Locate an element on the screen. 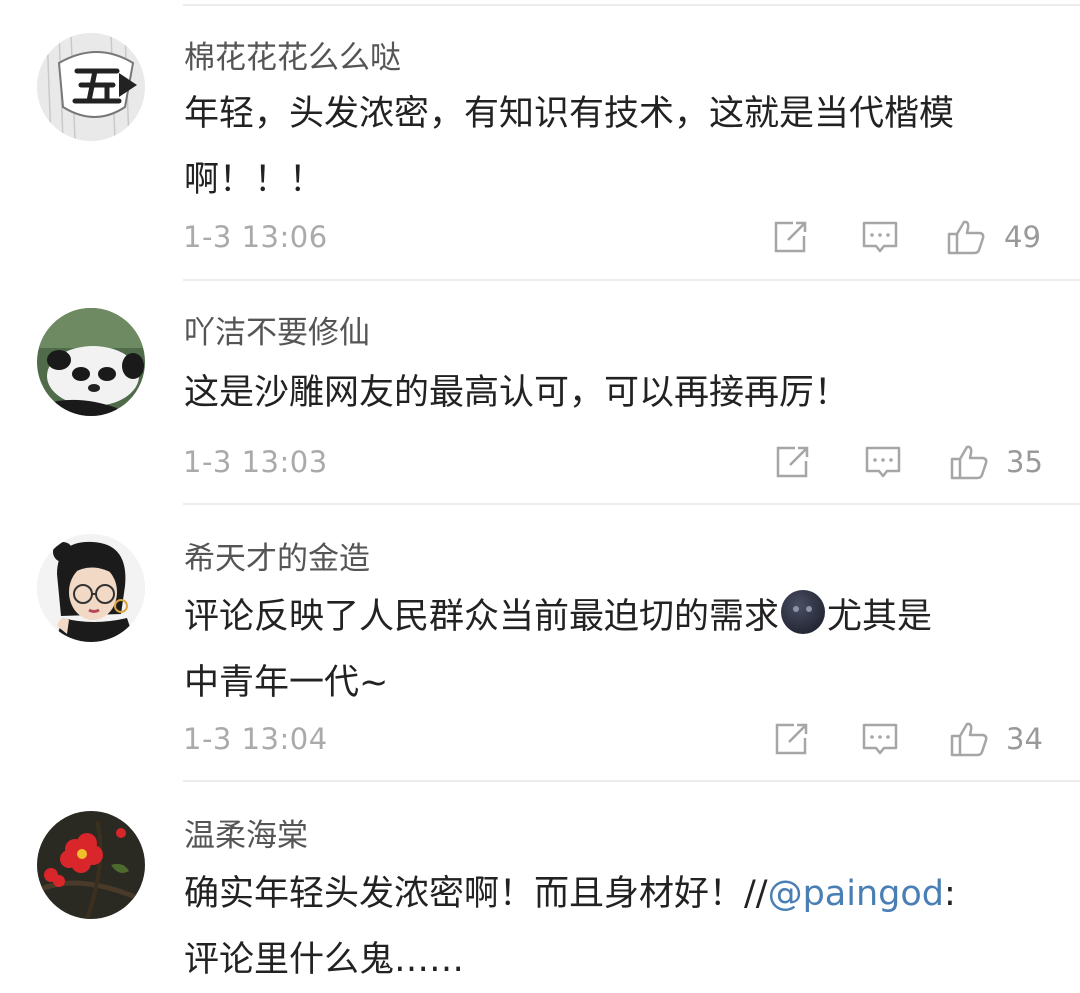 Image resolution: width=1080 pixels, height=993 pixels. comment-text-segment: 评论反映了人民群众当前最迫切的需求 is located at coordinates (482, 617).